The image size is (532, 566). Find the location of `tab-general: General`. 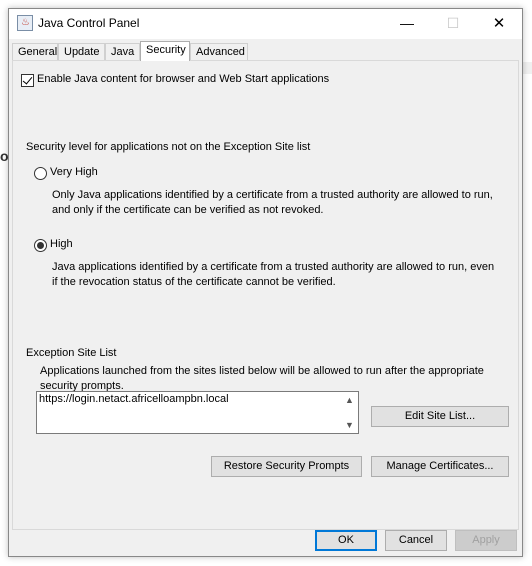

tab-general: General is located at coordinates (35, 51).